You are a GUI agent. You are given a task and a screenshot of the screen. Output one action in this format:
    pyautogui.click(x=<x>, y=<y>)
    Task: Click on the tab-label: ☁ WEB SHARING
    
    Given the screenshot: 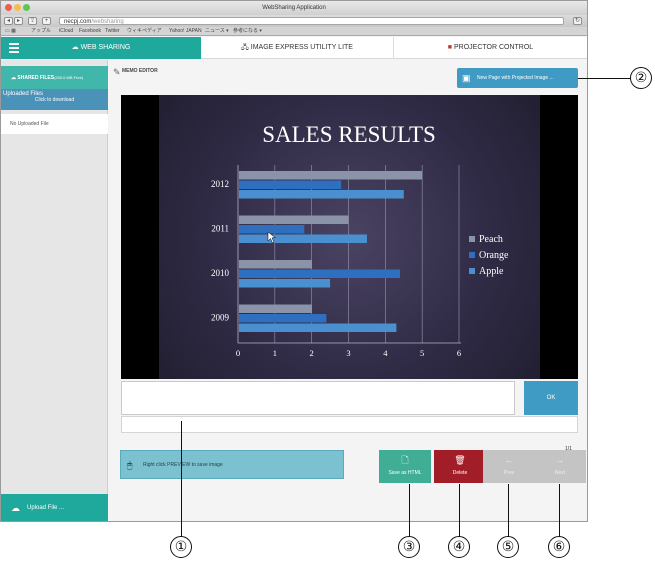 What is the action you would take?
    pyautogui.click(x=101, y=47)
    